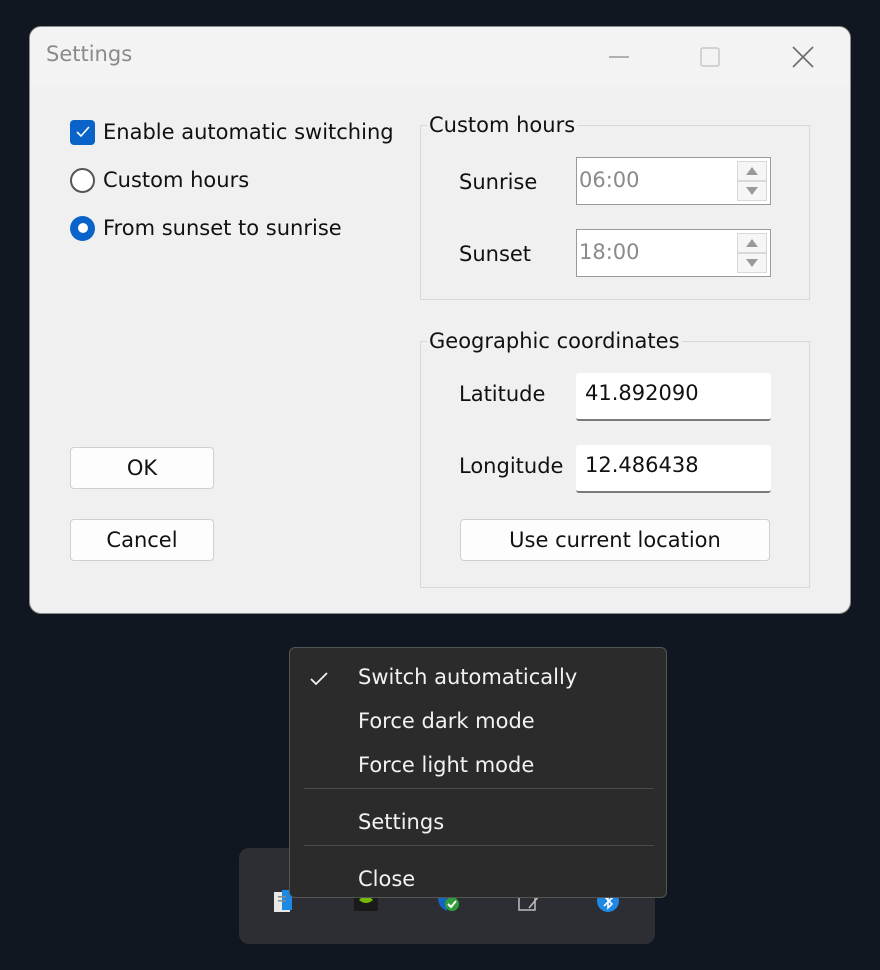  I want to click on enable-auto-switch-checkbox: Enable automatic switching, so click(232, 132).